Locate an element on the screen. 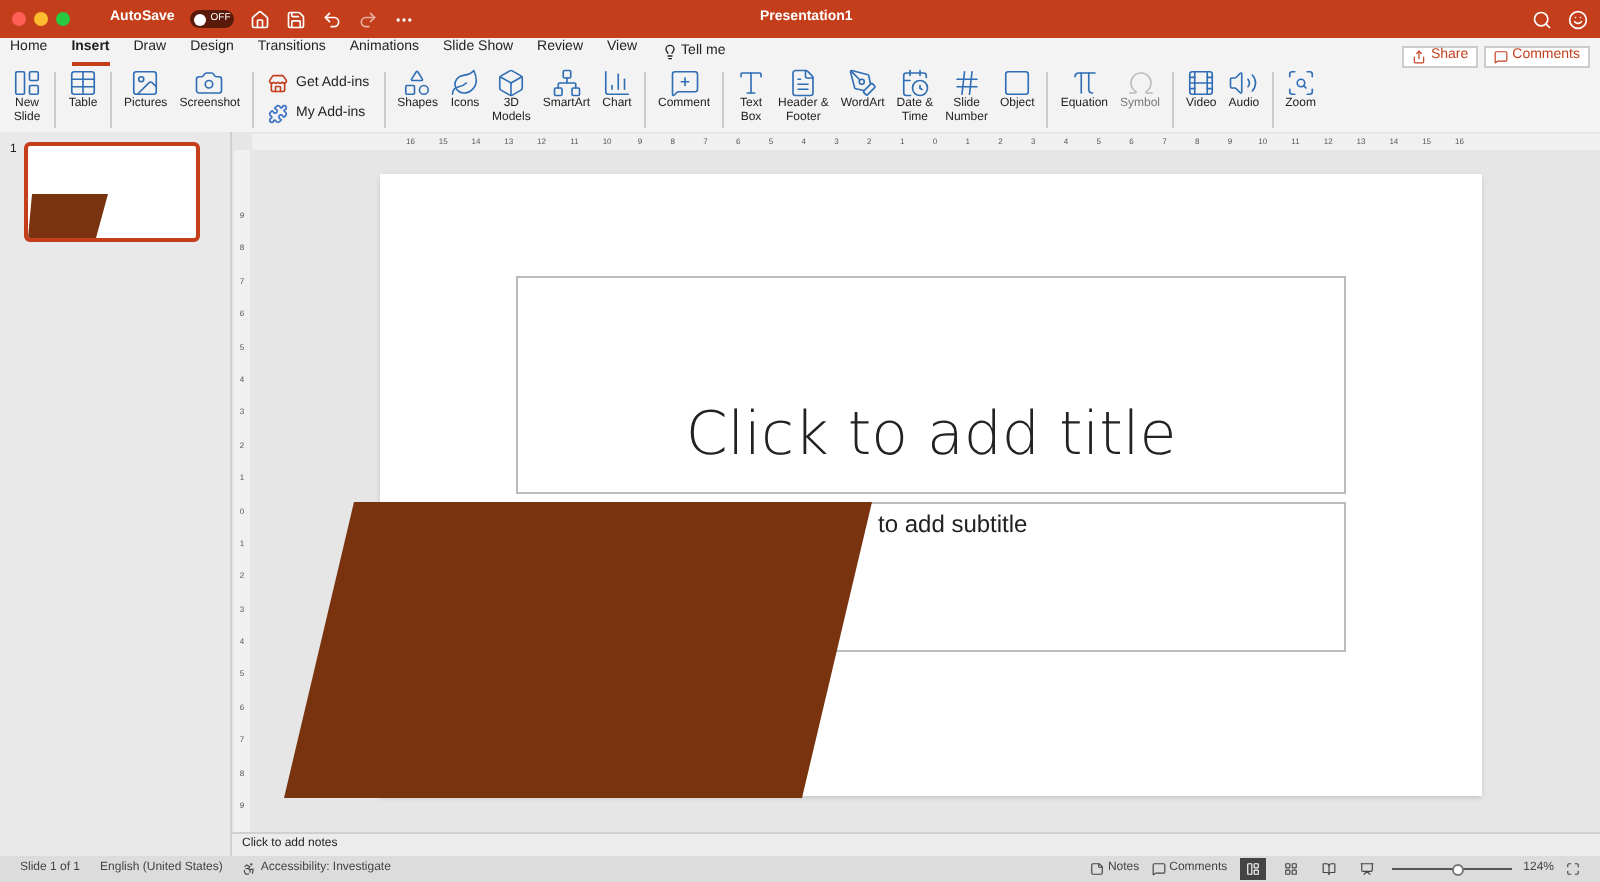 The image size is (1600, 882). fit-icon is located at coordinates (1573, 869).